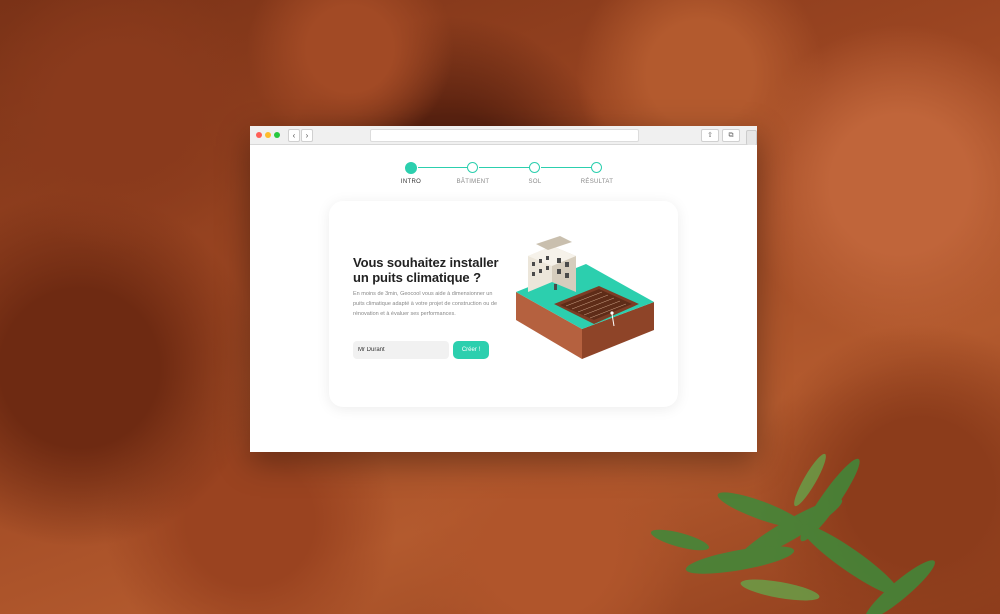 This screenshot has width=1000, height=614. What do you see at coordinates (473, 182) in the screenshot?
I see `step-label-batiment: BÂTIMENT` at bounding box center [473, 182].